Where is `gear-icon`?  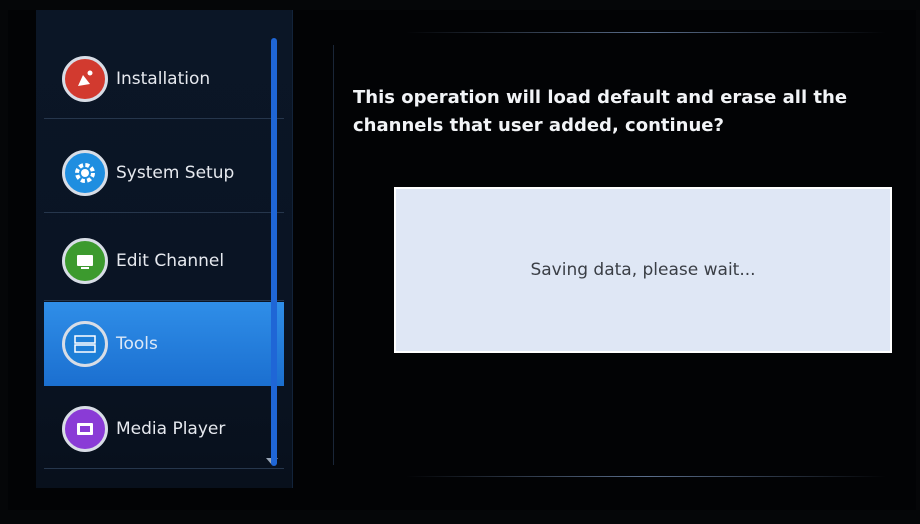 gear-icon is located at coordinates (85, 173).